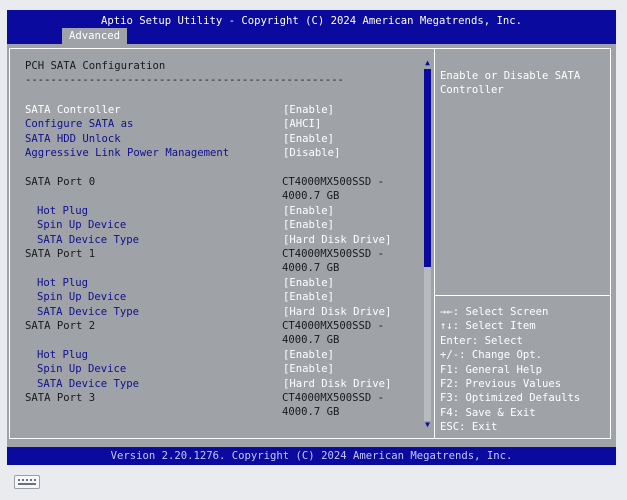 Image resolution: width=627 pixels, height=500 pixels. I want to click on port-label-3: SATA Port 3, so click(60, 398).